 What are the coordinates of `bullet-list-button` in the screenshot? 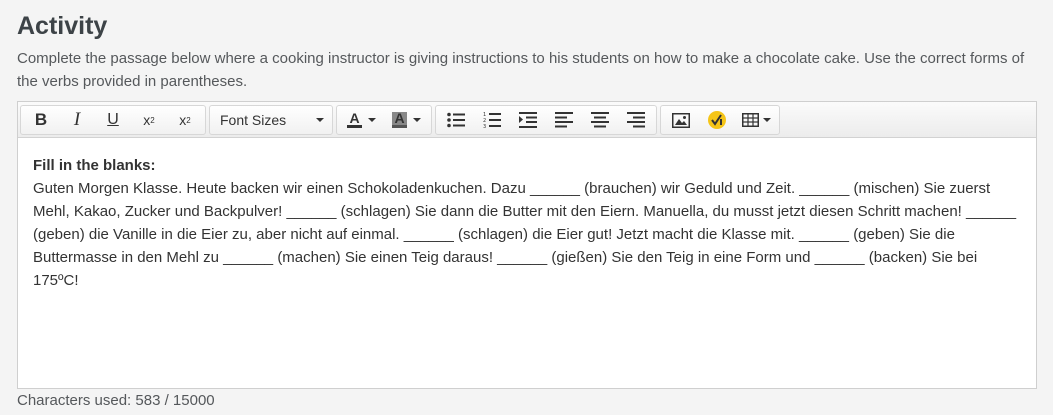 It's located at (456, 120).